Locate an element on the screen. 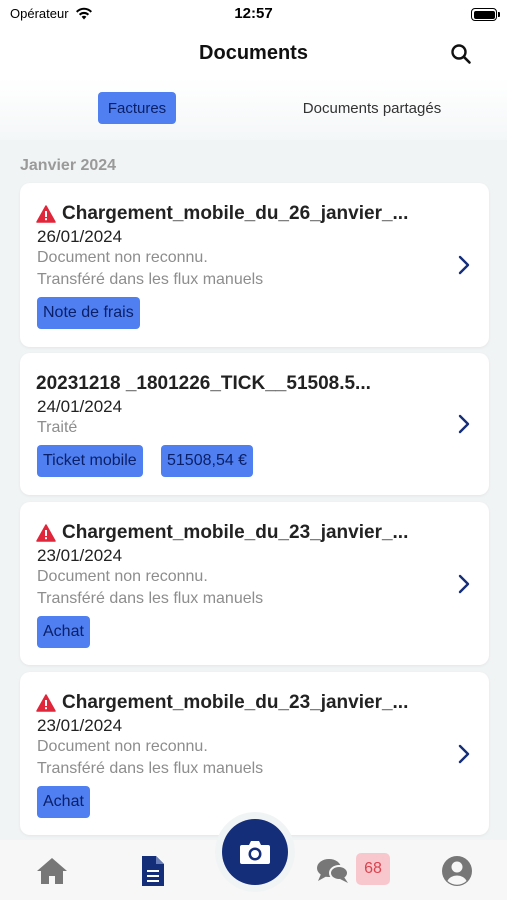 The image size is (507, 900). tab-profile is located at coordinates (457, 871).